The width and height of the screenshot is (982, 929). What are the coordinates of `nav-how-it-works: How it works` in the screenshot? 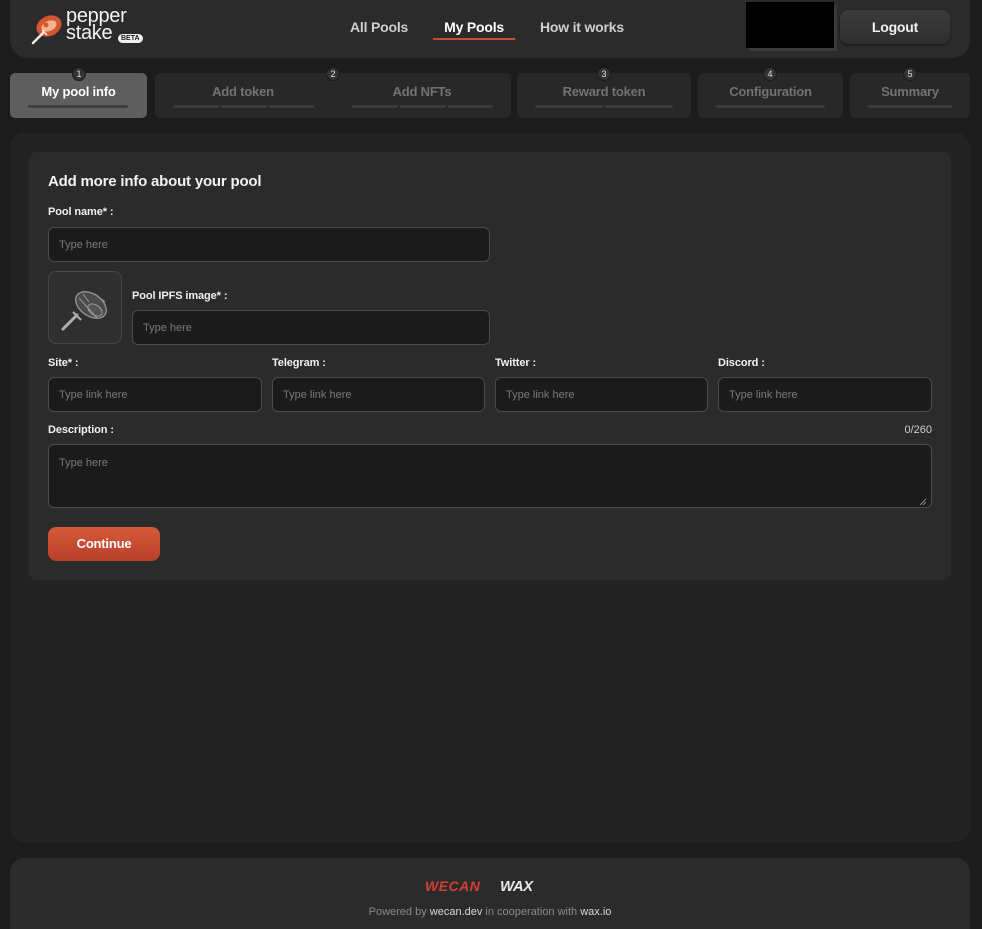 It's located at (582, 29).